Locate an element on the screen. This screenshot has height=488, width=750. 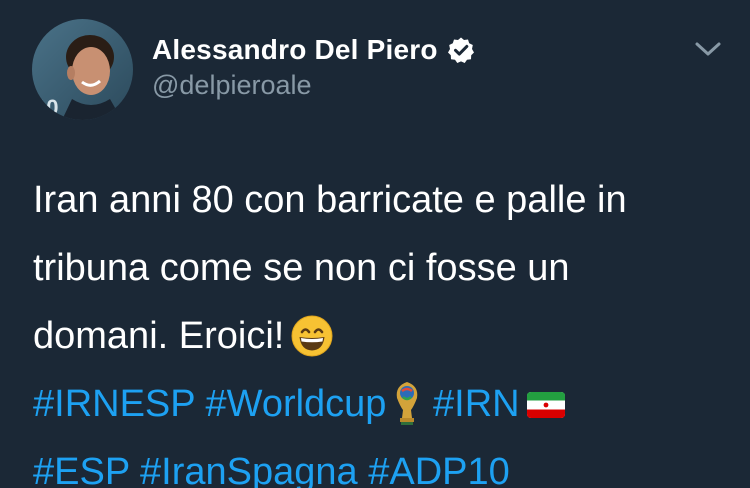
avatar: 10 is located at coordinates (82, 69).